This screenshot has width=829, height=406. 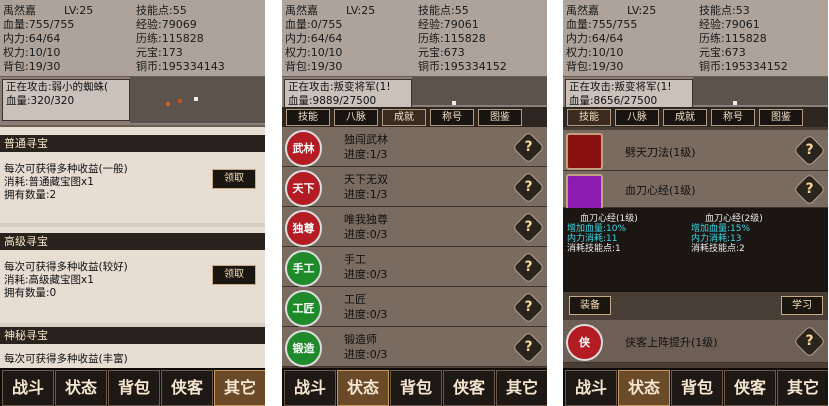 I want to click on next-hp-bonus: 增加血量:15%, so click(x=721, y=229).